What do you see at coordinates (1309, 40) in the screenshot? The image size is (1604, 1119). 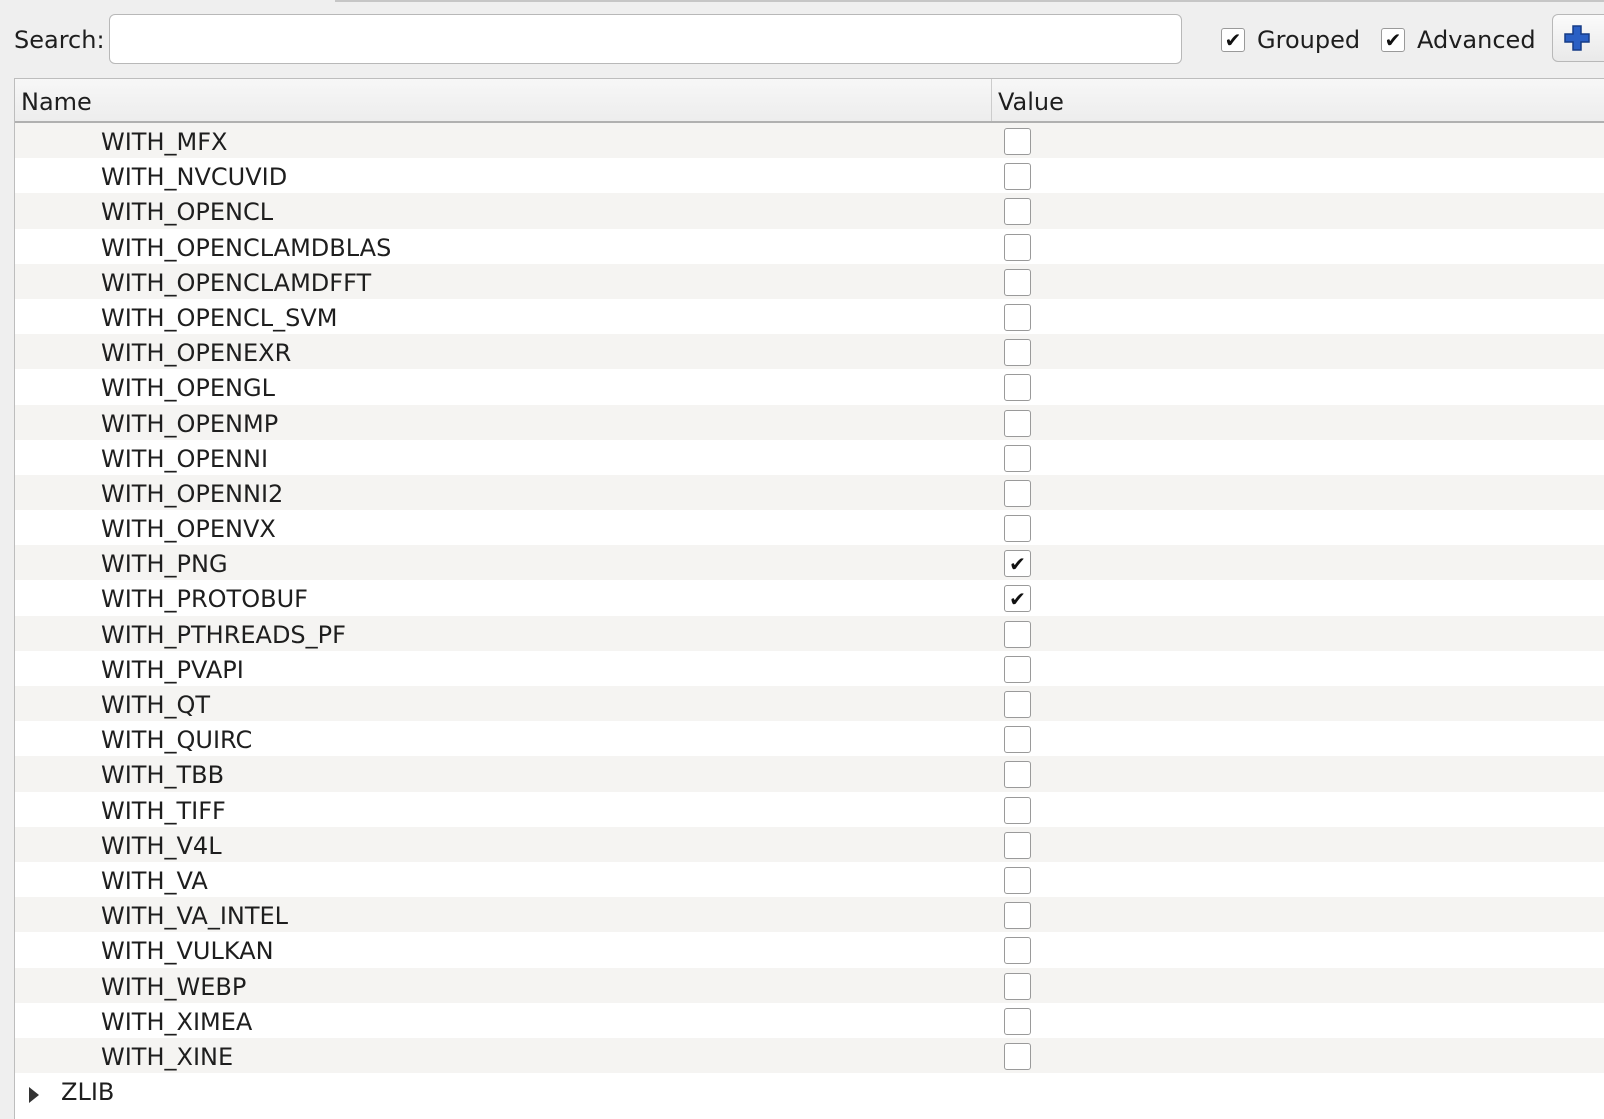 I see `grouped-label: Grouped` at bounding box center [1309, 40].